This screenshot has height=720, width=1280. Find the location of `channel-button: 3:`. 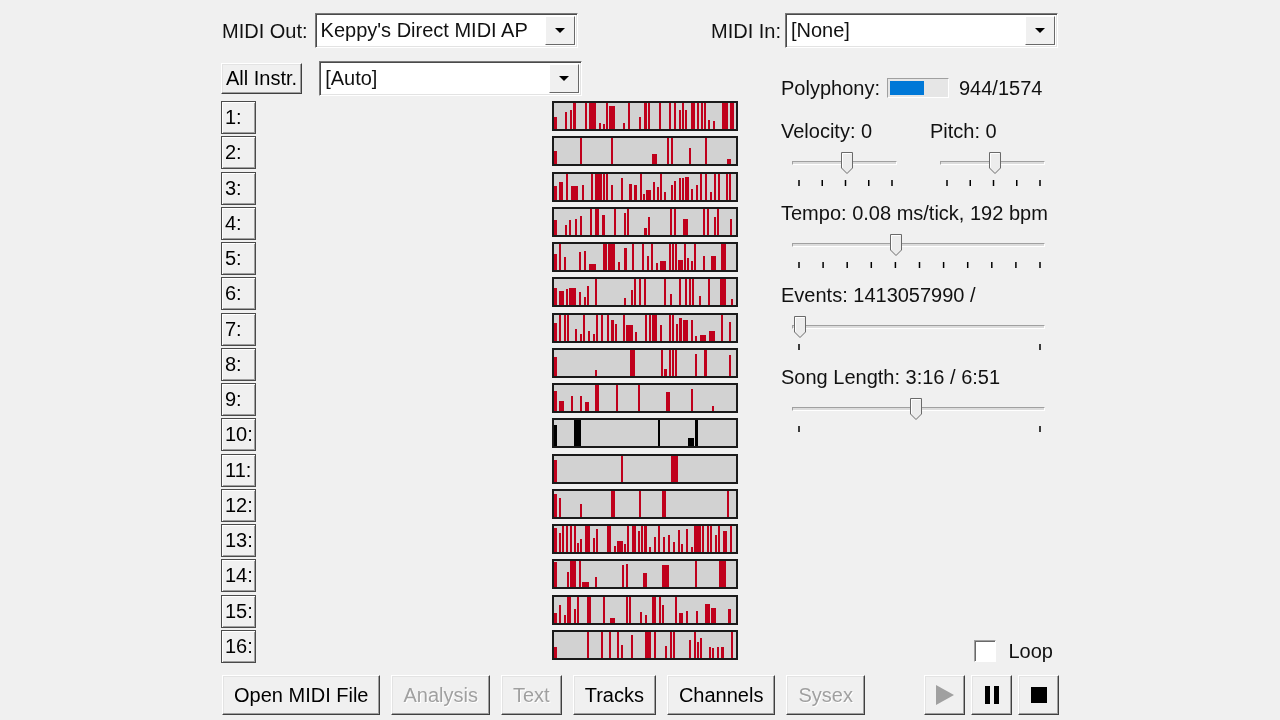

channel-button: 3: is located at coordinates (238, 188).